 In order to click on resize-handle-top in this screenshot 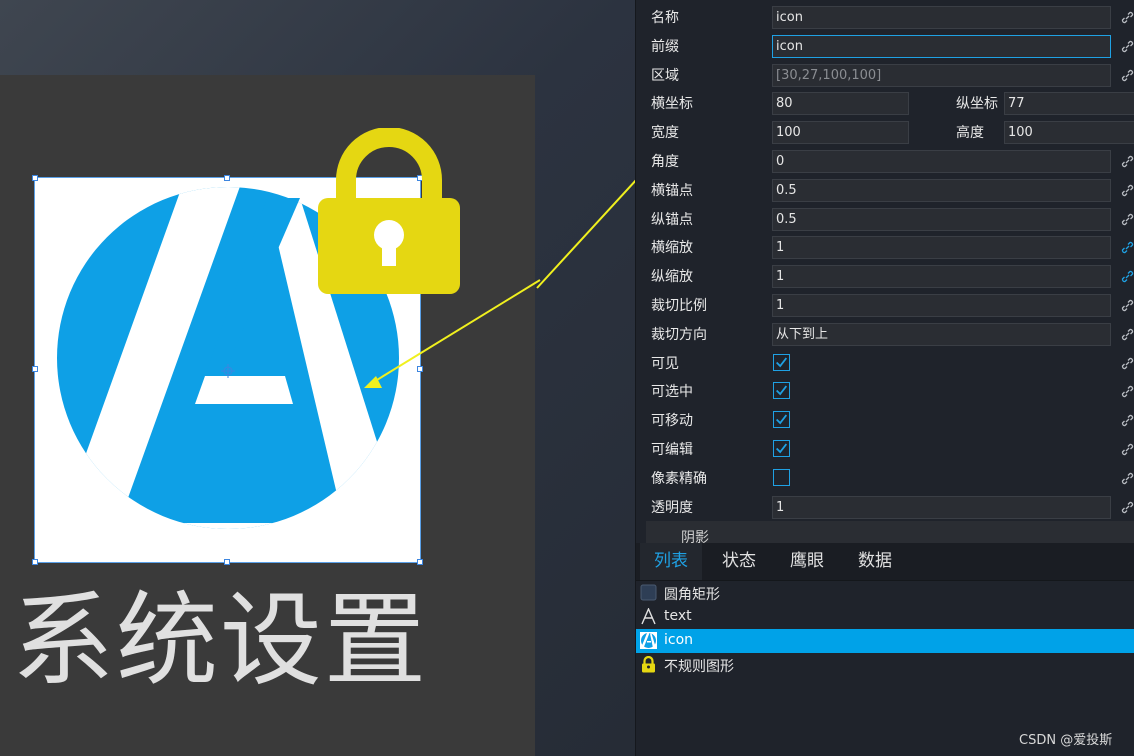, I will do `click(227, 178)`.